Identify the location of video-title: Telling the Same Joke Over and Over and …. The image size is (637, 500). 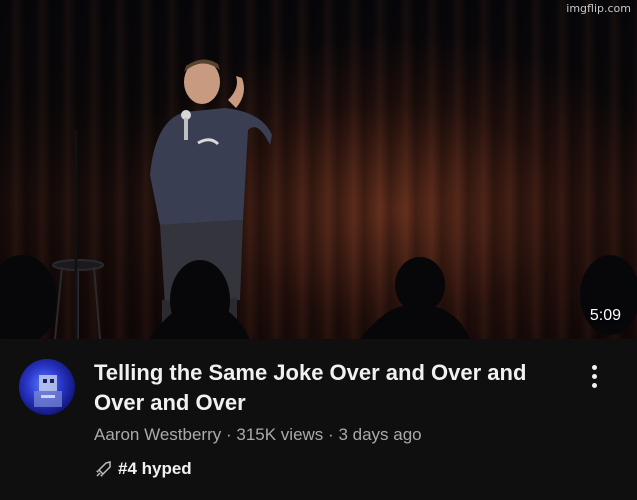
(324, 388).